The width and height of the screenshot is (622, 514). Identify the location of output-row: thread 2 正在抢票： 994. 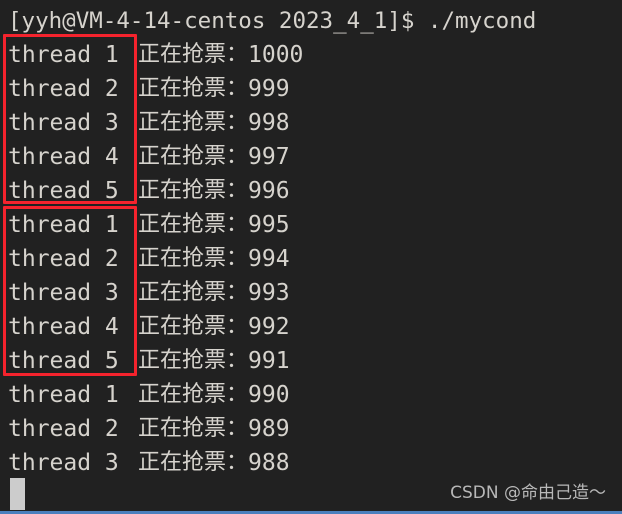
(315, 259).